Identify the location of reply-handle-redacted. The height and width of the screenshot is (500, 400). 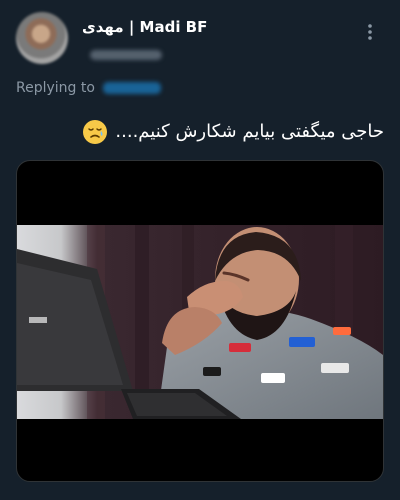
(131, 88).